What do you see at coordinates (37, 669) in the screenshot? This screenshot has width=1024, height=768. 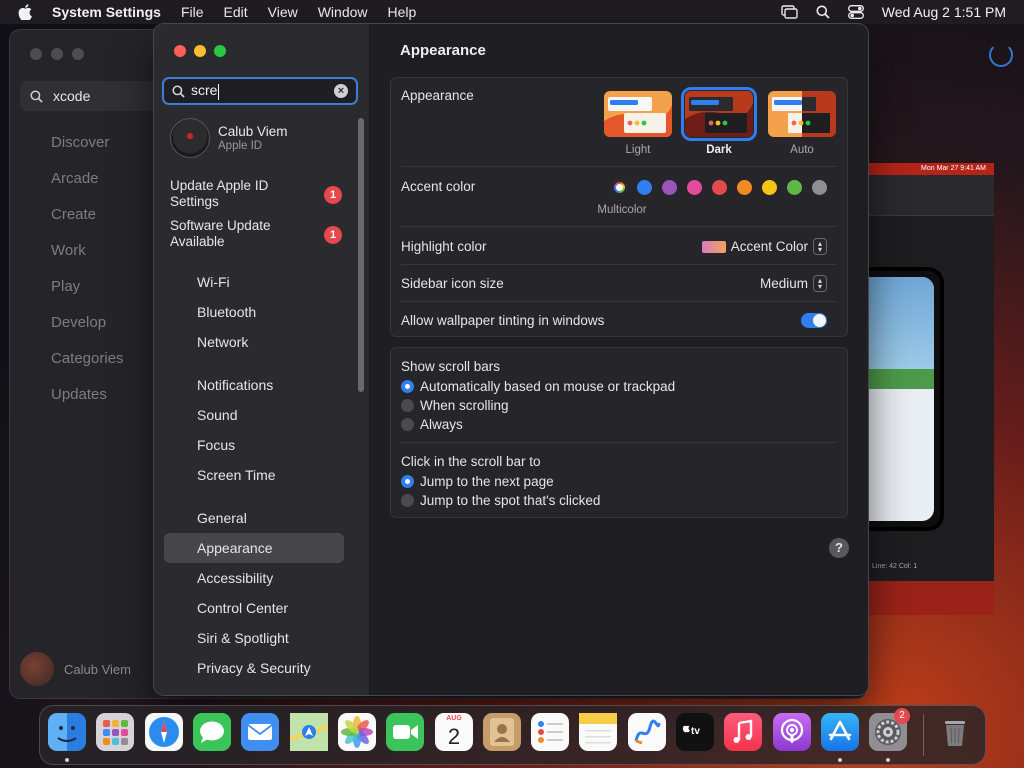 I see `avatar` at bounding box center [37, 669].